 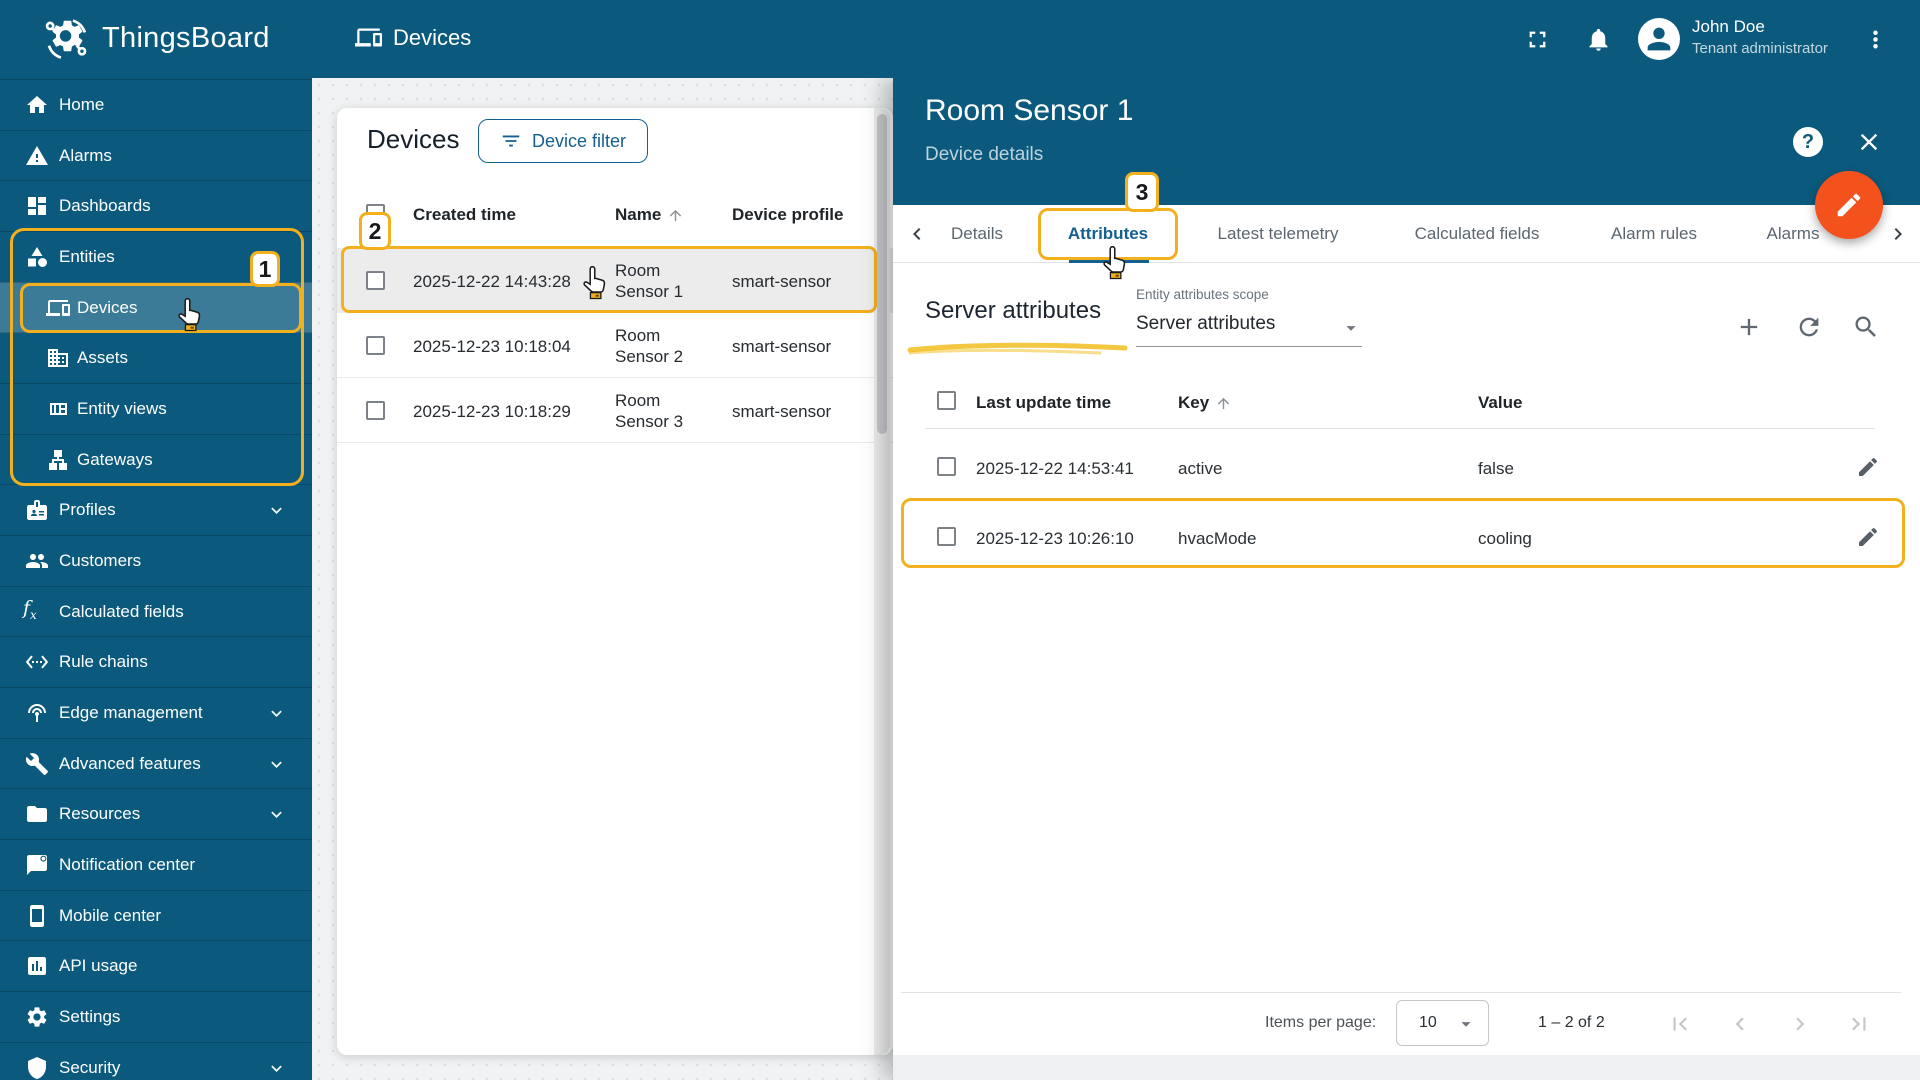 What do you see at coordinates (156, 915) in the screenshot?
I see `sidebar-item-mobile-center: Mobile center` at bounding box center [156, 915].